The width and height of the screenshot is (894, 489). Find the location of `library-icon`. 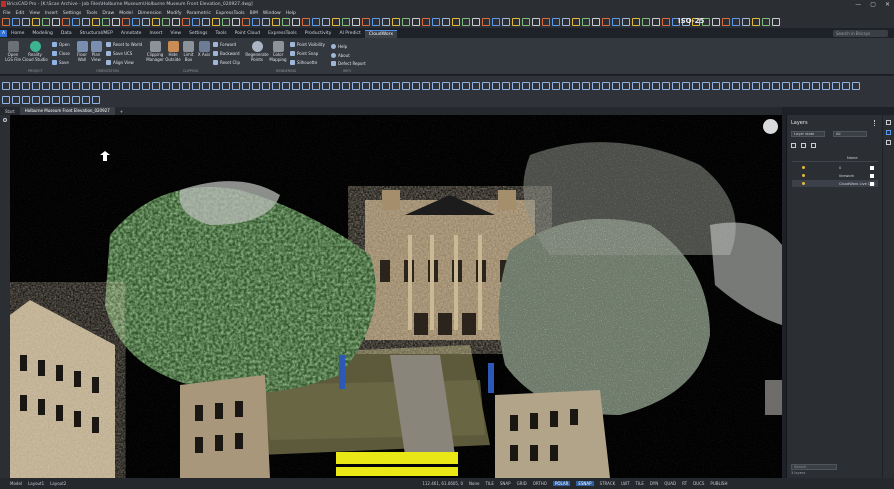

library-icon is located at coordinates (888, 142).